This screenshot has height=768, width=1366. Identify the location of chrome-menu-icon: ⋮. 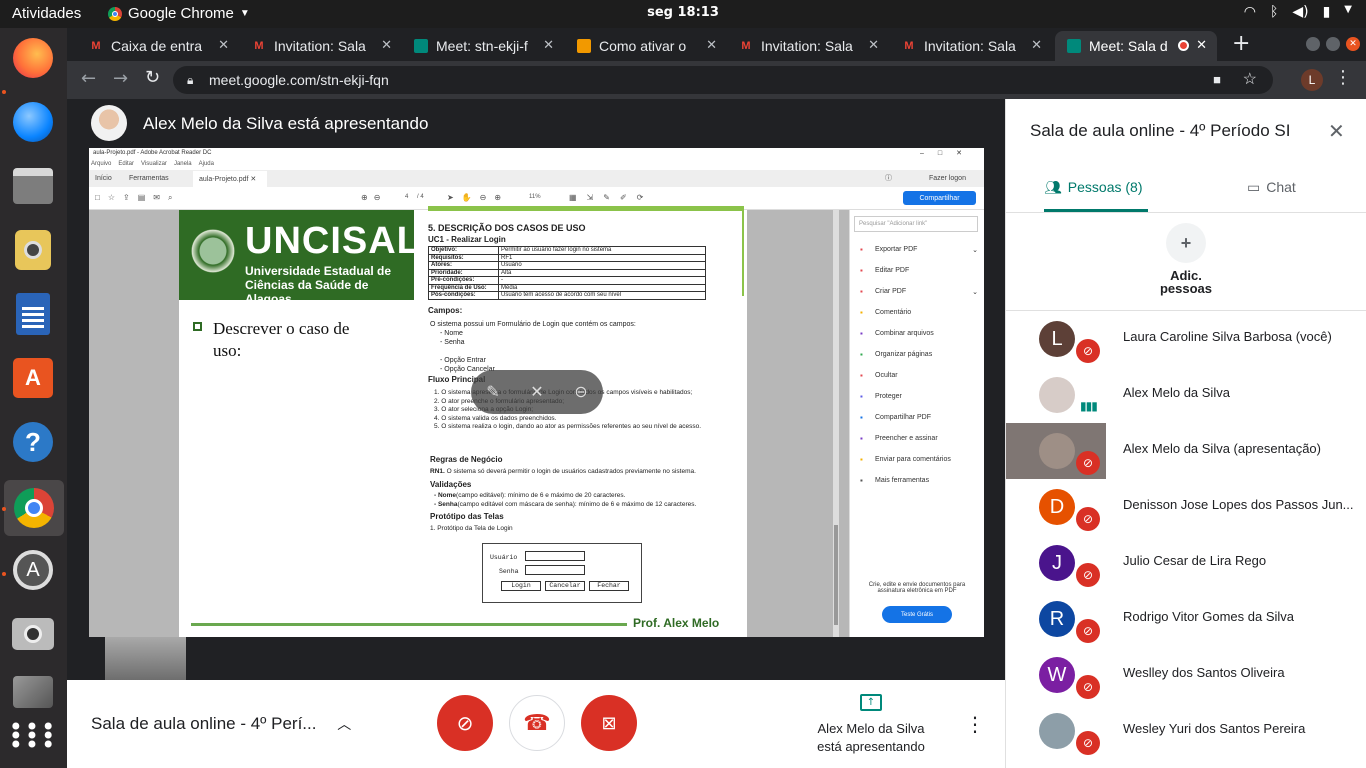
(1343, 77).